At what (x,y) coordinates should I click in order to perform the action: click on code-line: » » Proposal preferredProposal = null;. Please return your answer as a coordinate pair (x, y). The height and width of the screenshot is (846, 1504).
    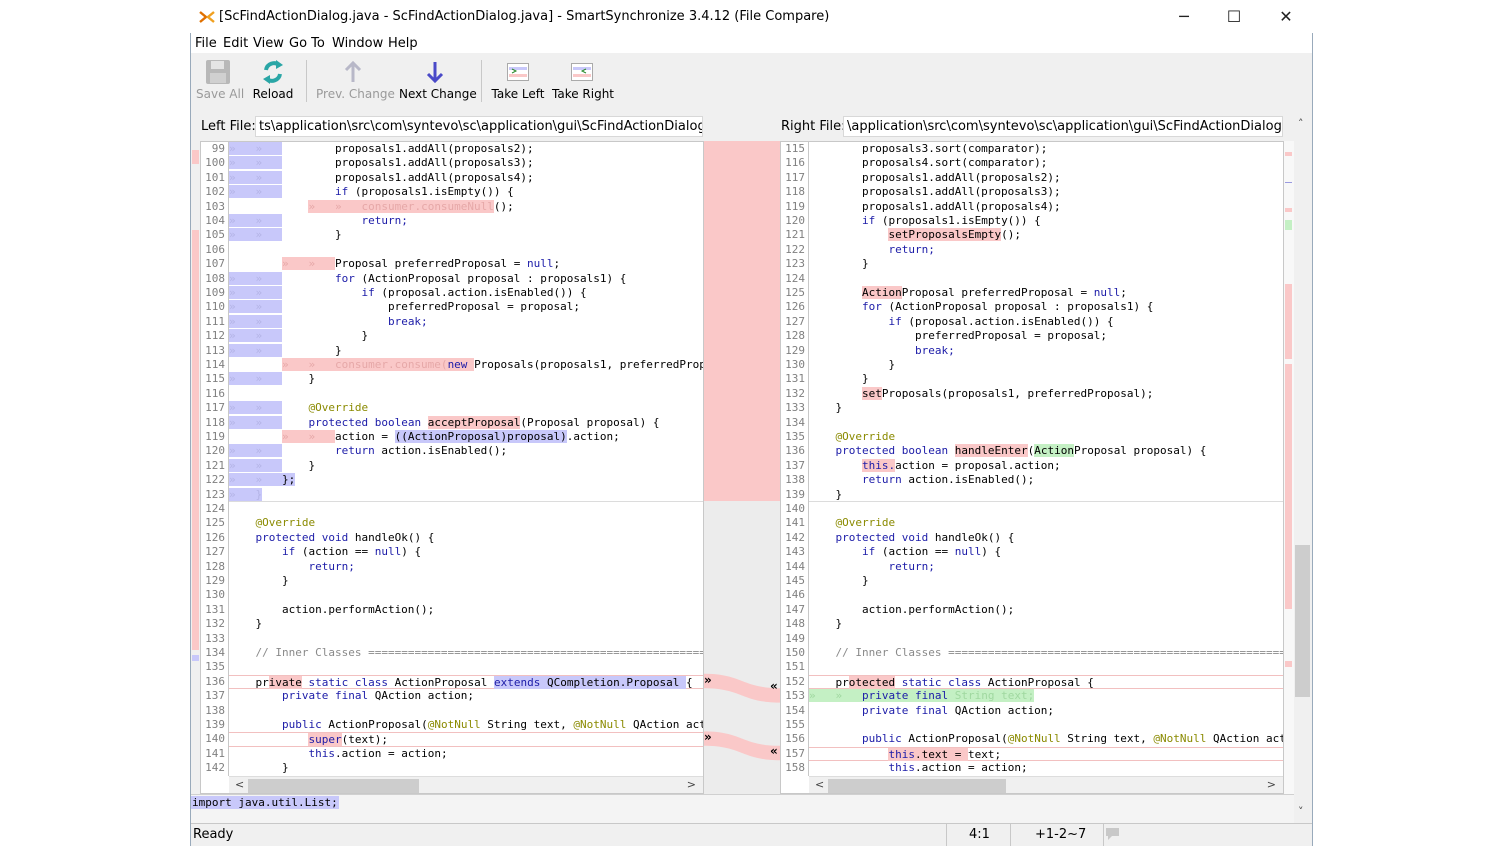
    Looking at the image, I should click on (466, 264).